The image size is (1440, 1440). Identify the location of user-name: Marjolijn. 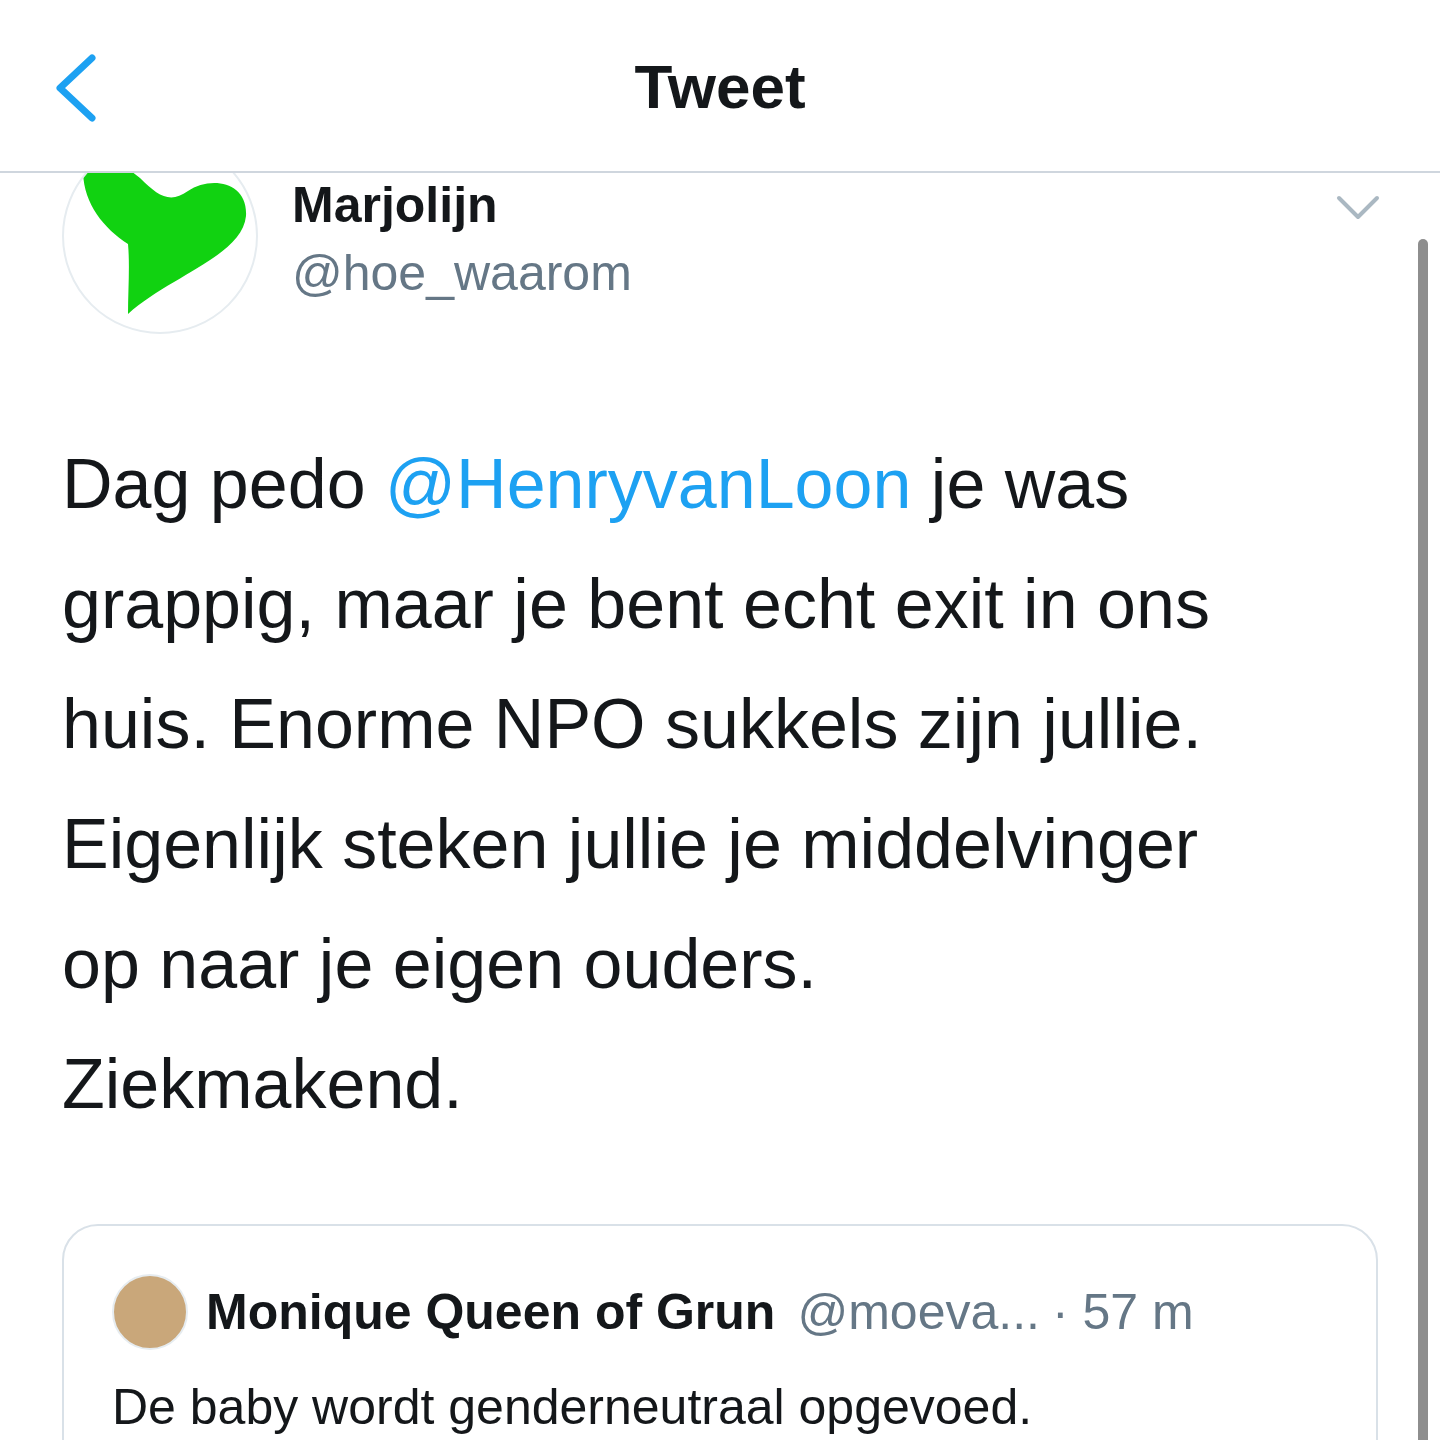
(395, 205).